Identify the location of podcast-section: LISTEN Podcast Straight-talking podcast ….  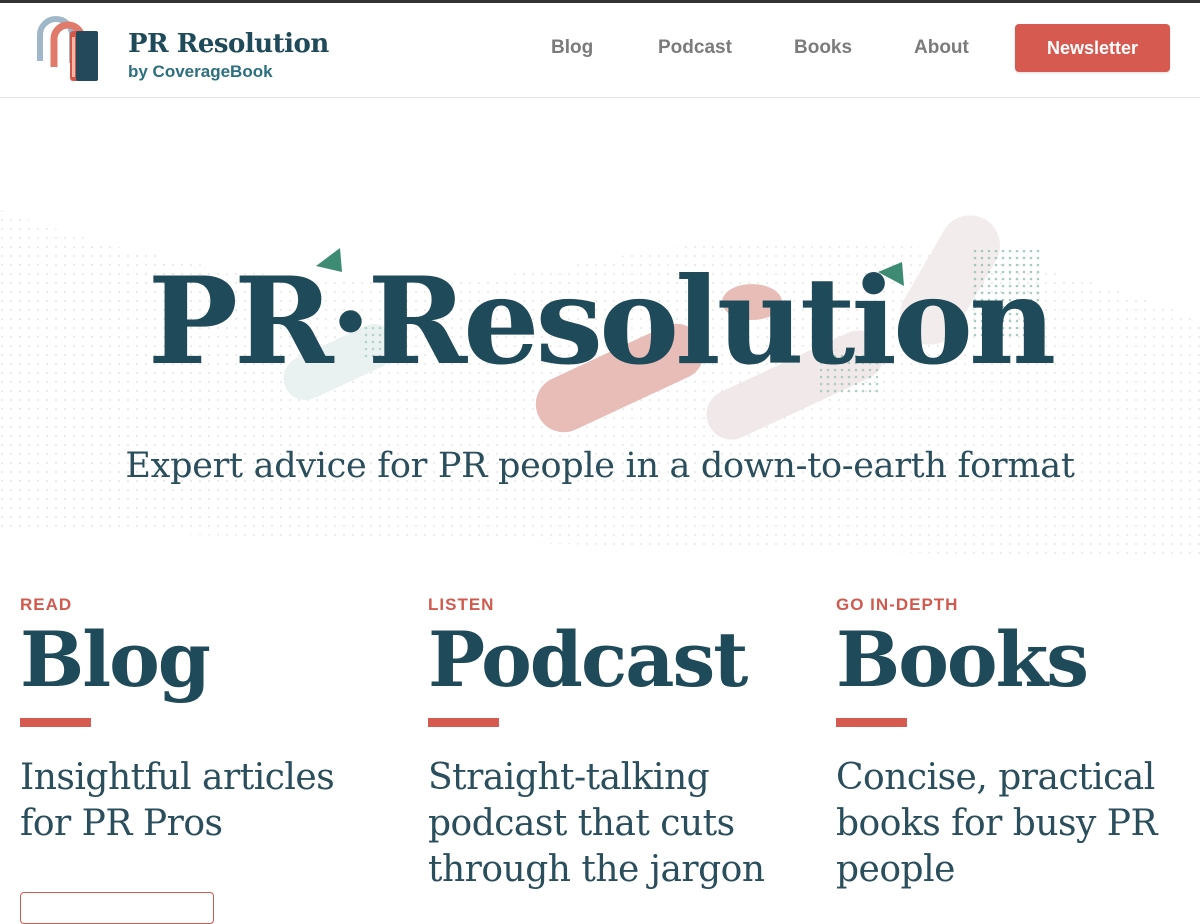
(608, 744).